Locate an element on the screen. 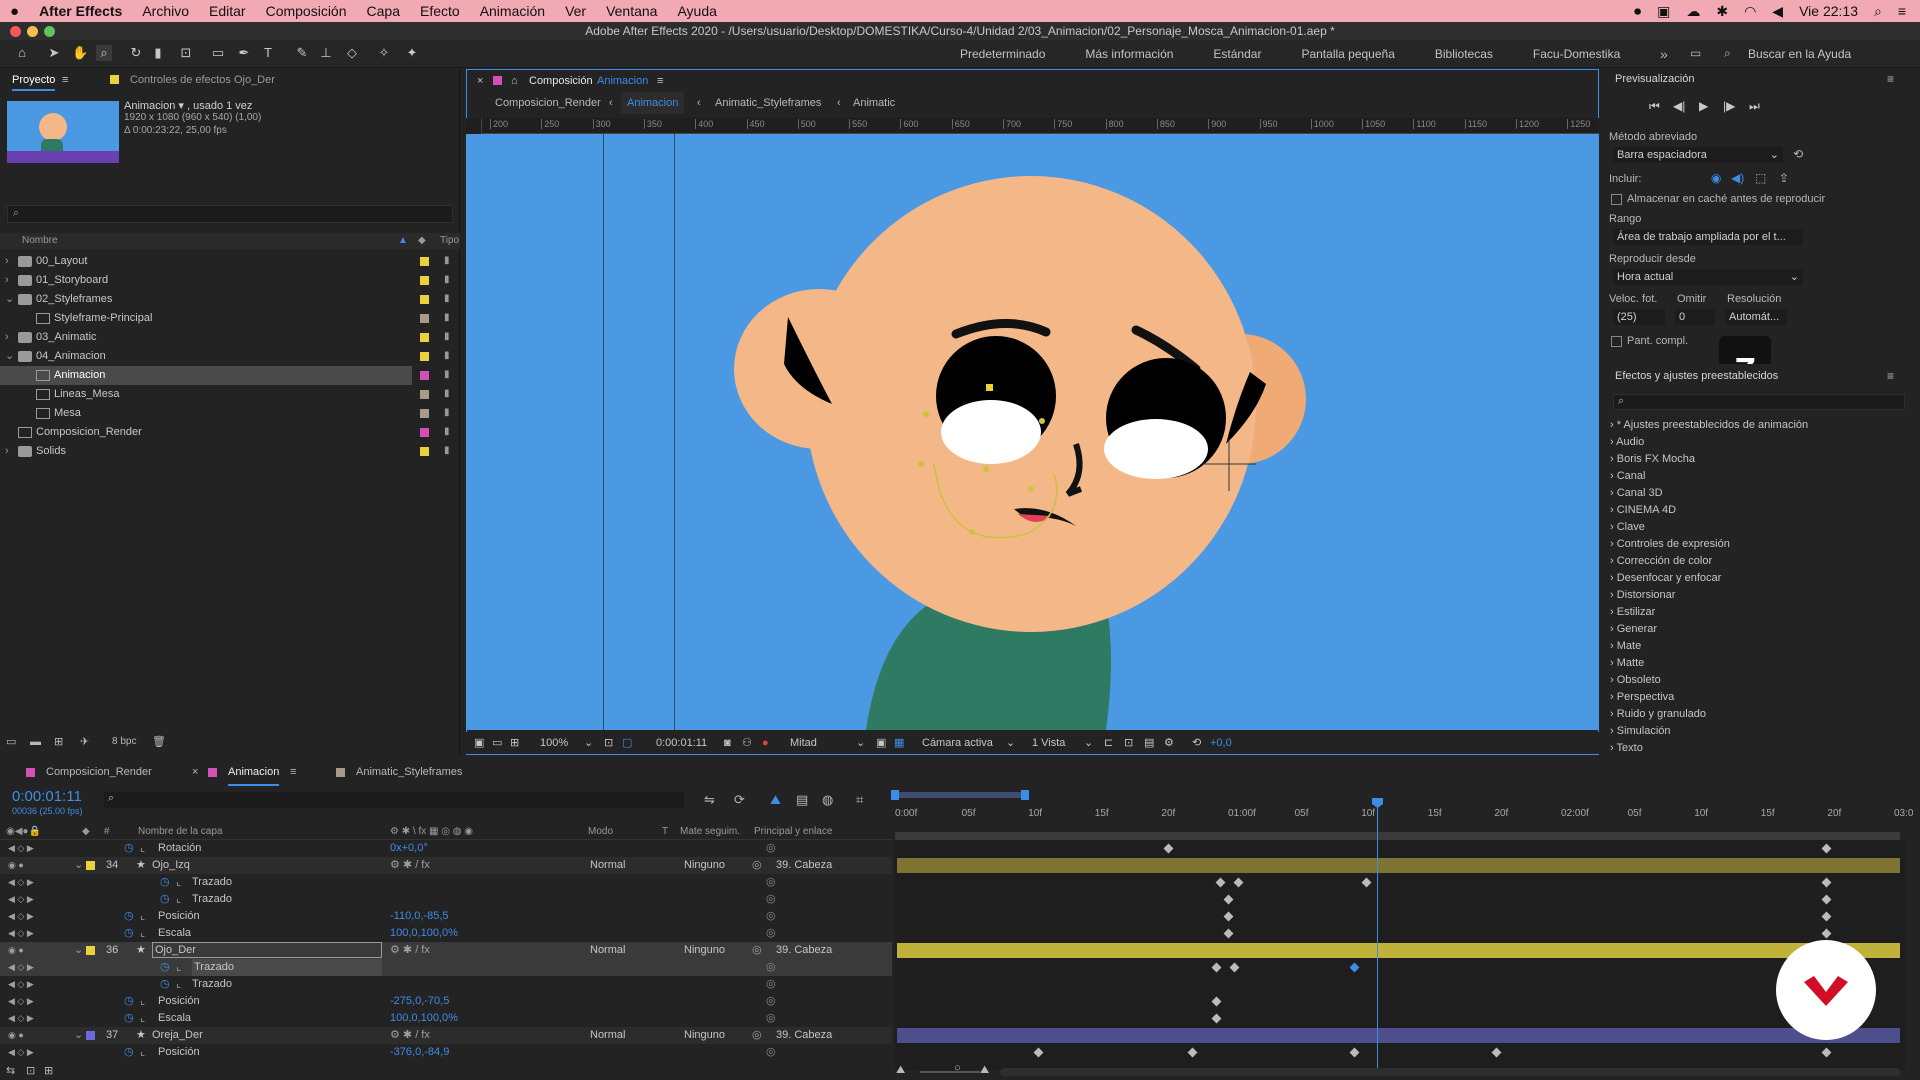  effect-category: › Corrección de color is located at coordinates (1661, 561).